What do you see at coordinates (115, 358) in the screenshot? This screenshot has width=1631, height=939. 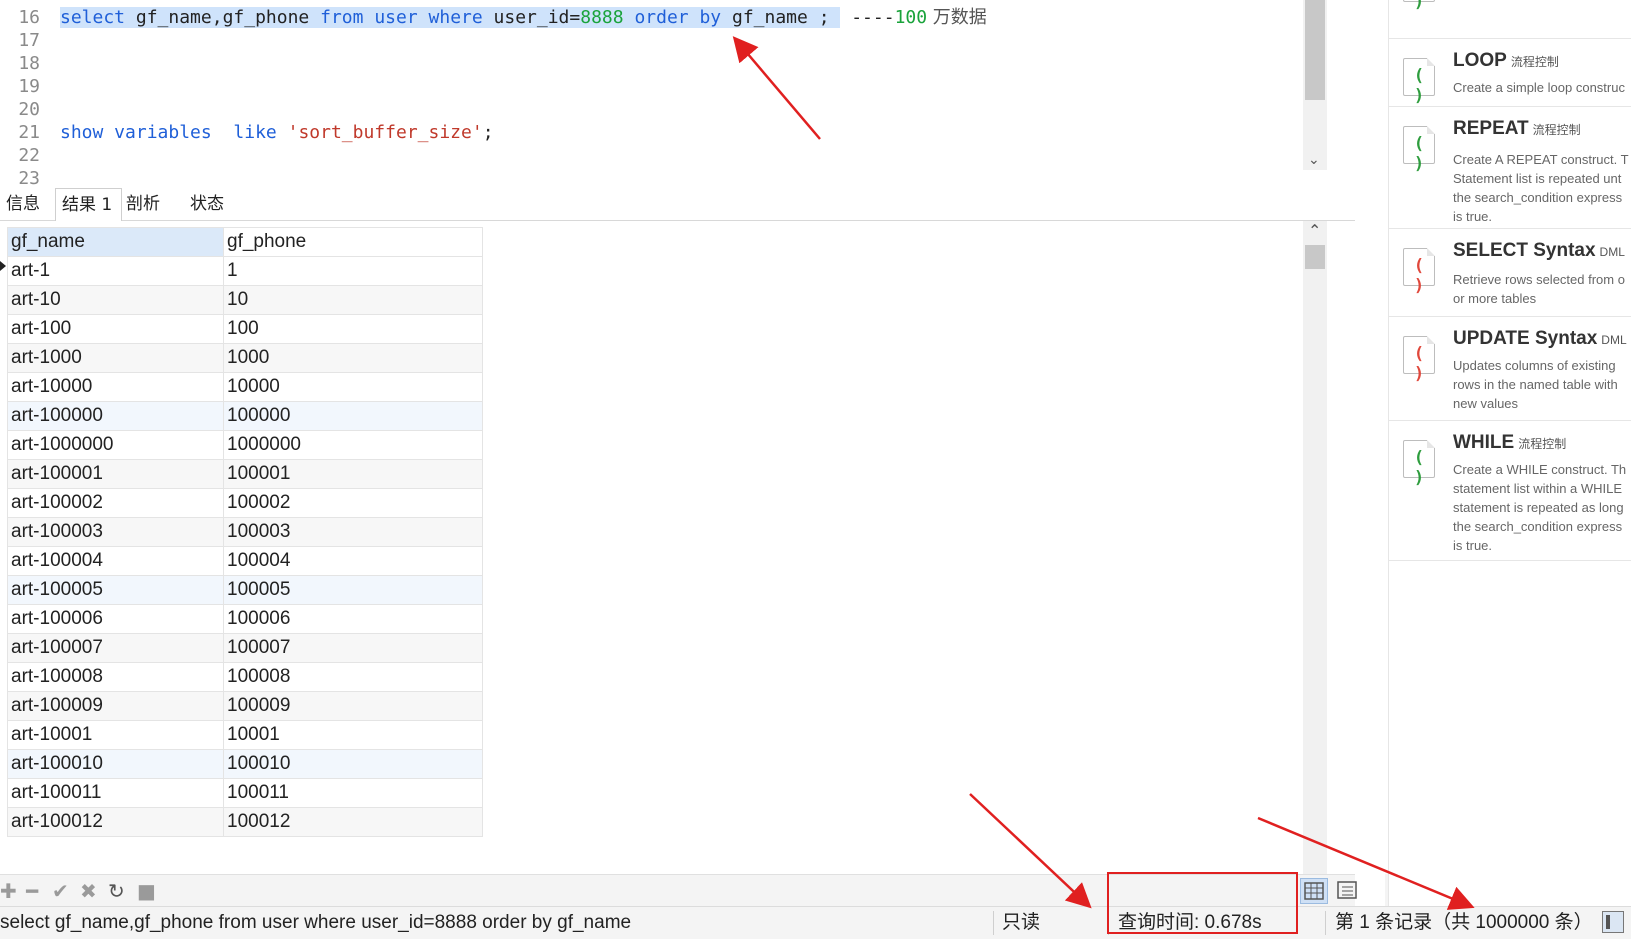 I see `cell-gf-name: art-1000` at bounding box center [115, 358].